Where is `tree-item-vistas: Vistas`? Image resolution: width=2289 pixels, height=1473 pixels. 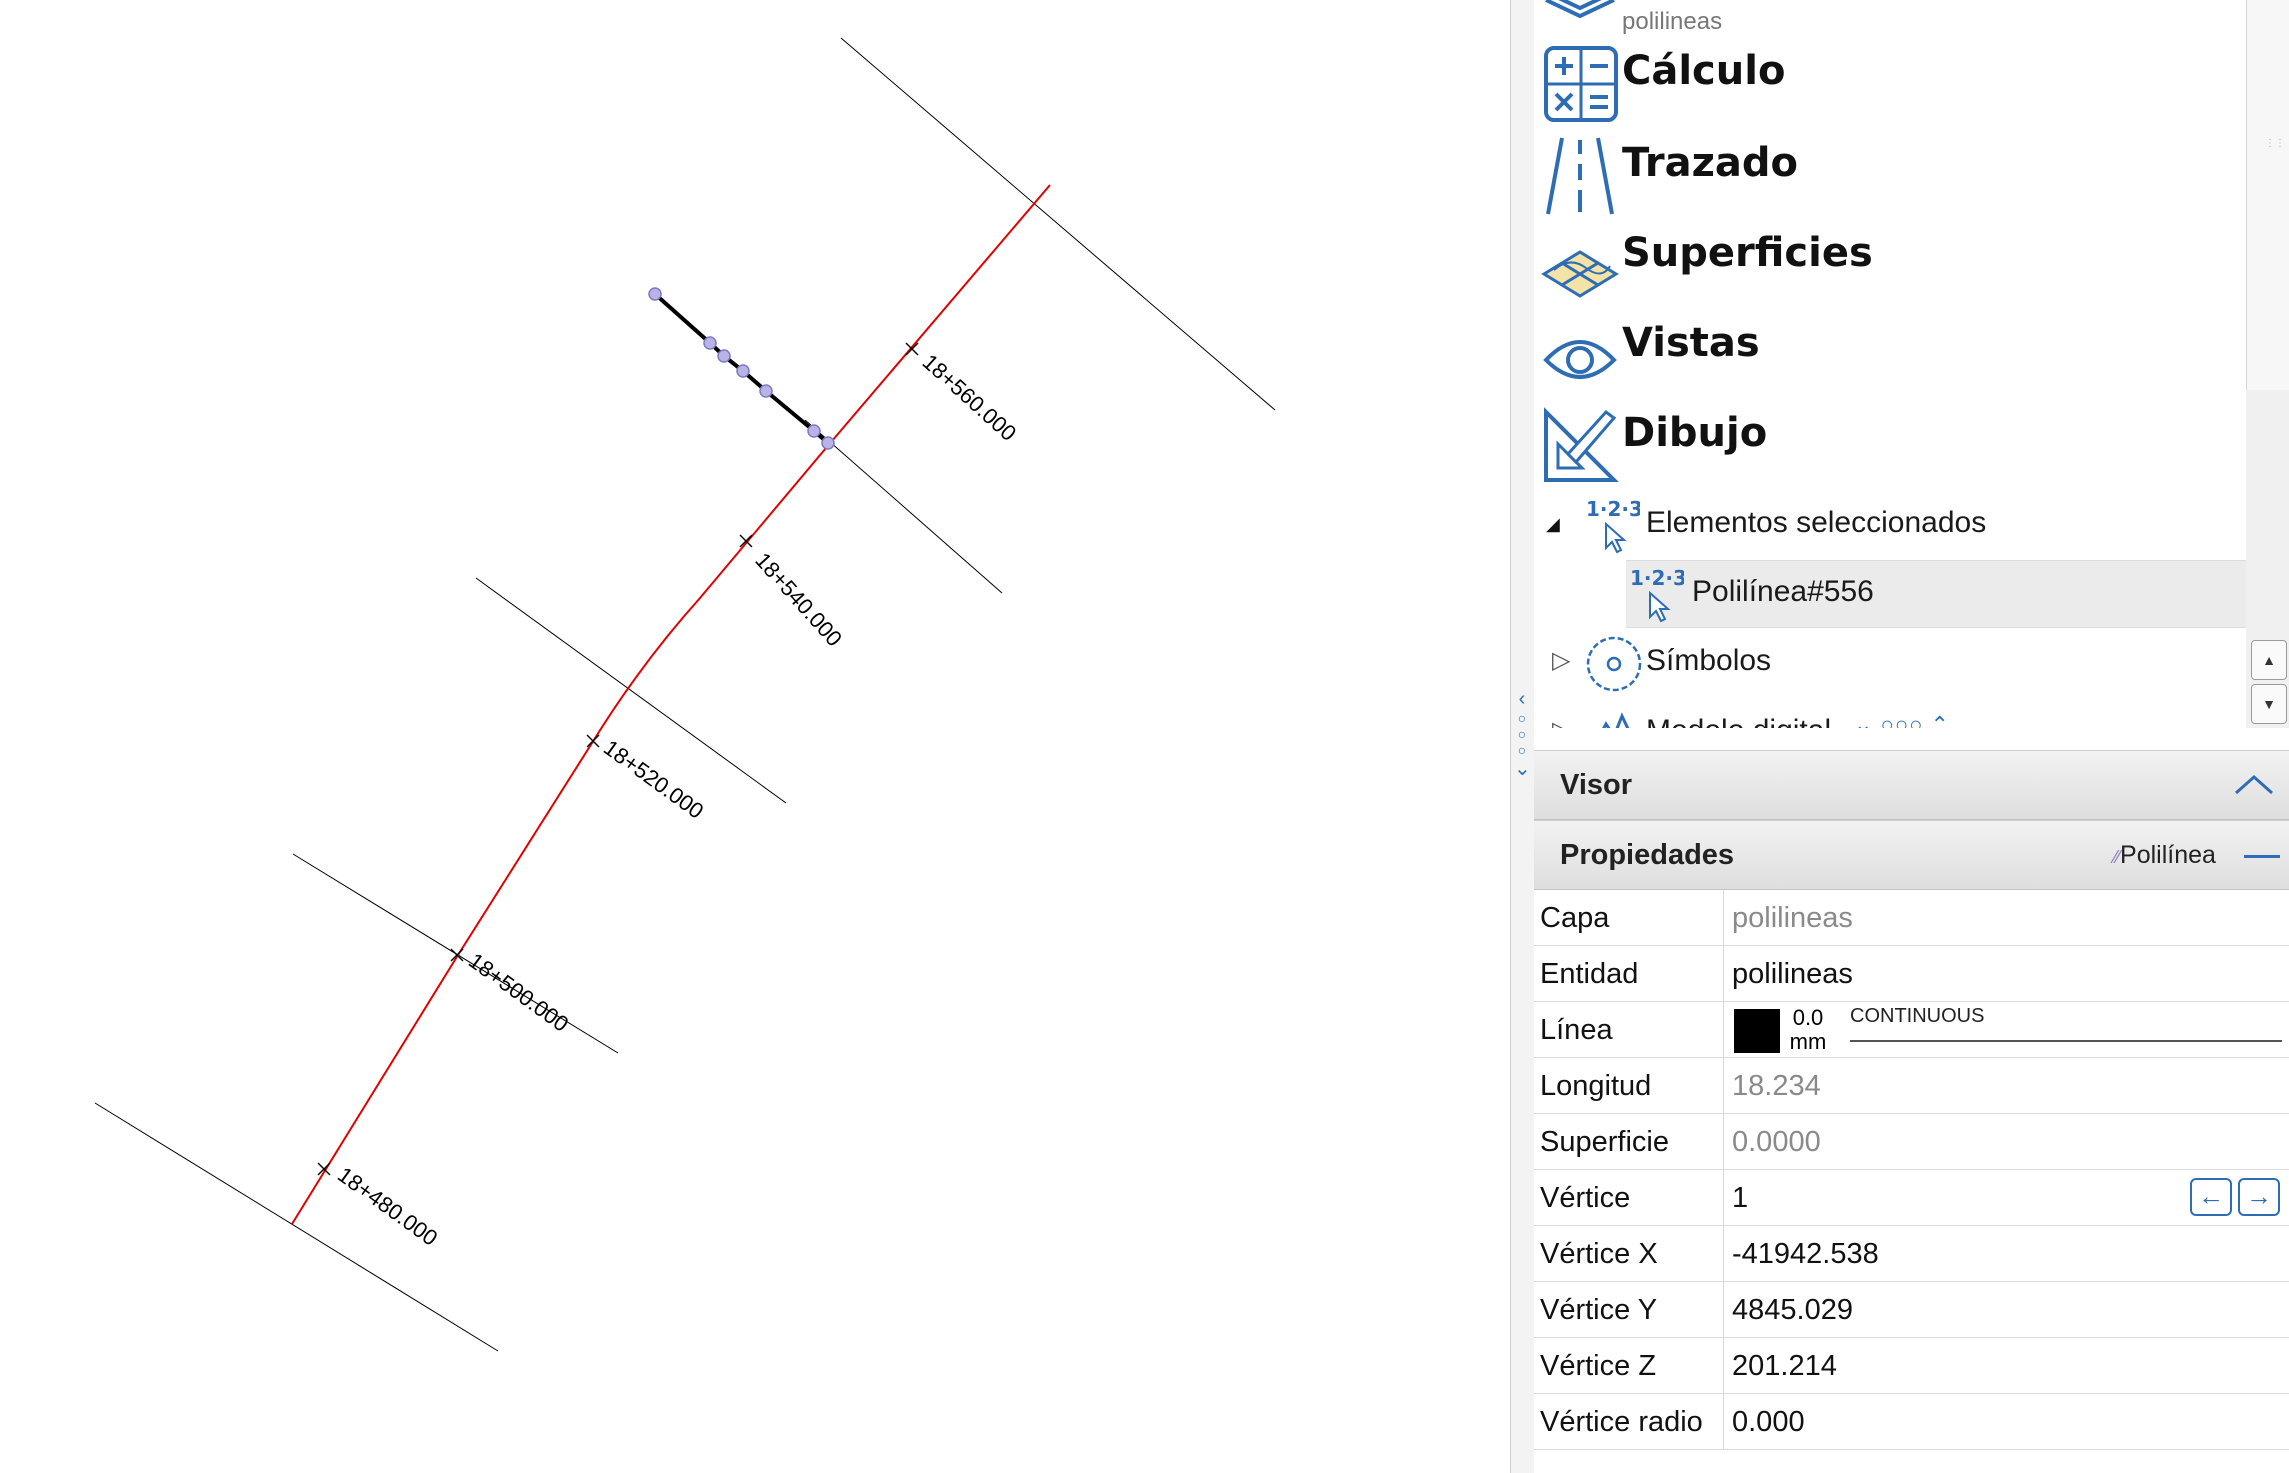 tree-item-vistas: Vistas is located at coordinates (1890, 353).